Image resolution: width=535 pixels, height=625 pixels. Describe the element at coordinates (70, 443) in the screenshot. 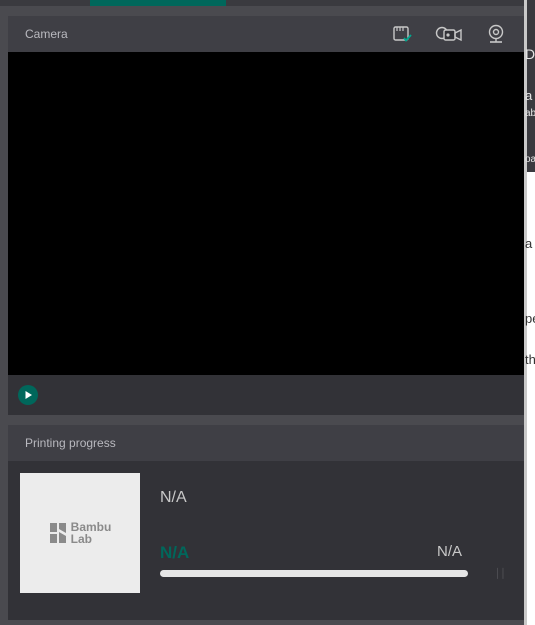

I see `progress-title: Printing progress` at that location.